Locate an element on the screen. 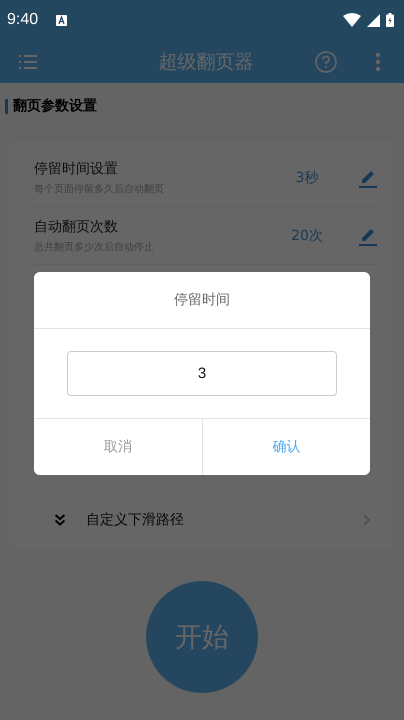  setting-value: 20次 is located at coordinates (307, 235).